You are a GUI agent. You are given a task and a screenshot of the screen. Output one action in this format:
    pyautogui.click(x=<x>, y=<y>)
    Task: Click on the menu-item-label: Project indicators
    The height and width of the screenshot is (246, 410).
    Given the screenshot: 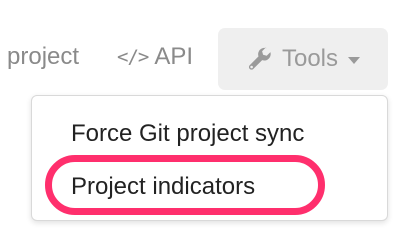 What is the action you would take?
    pyautogui.click(x=163, y=186)
    